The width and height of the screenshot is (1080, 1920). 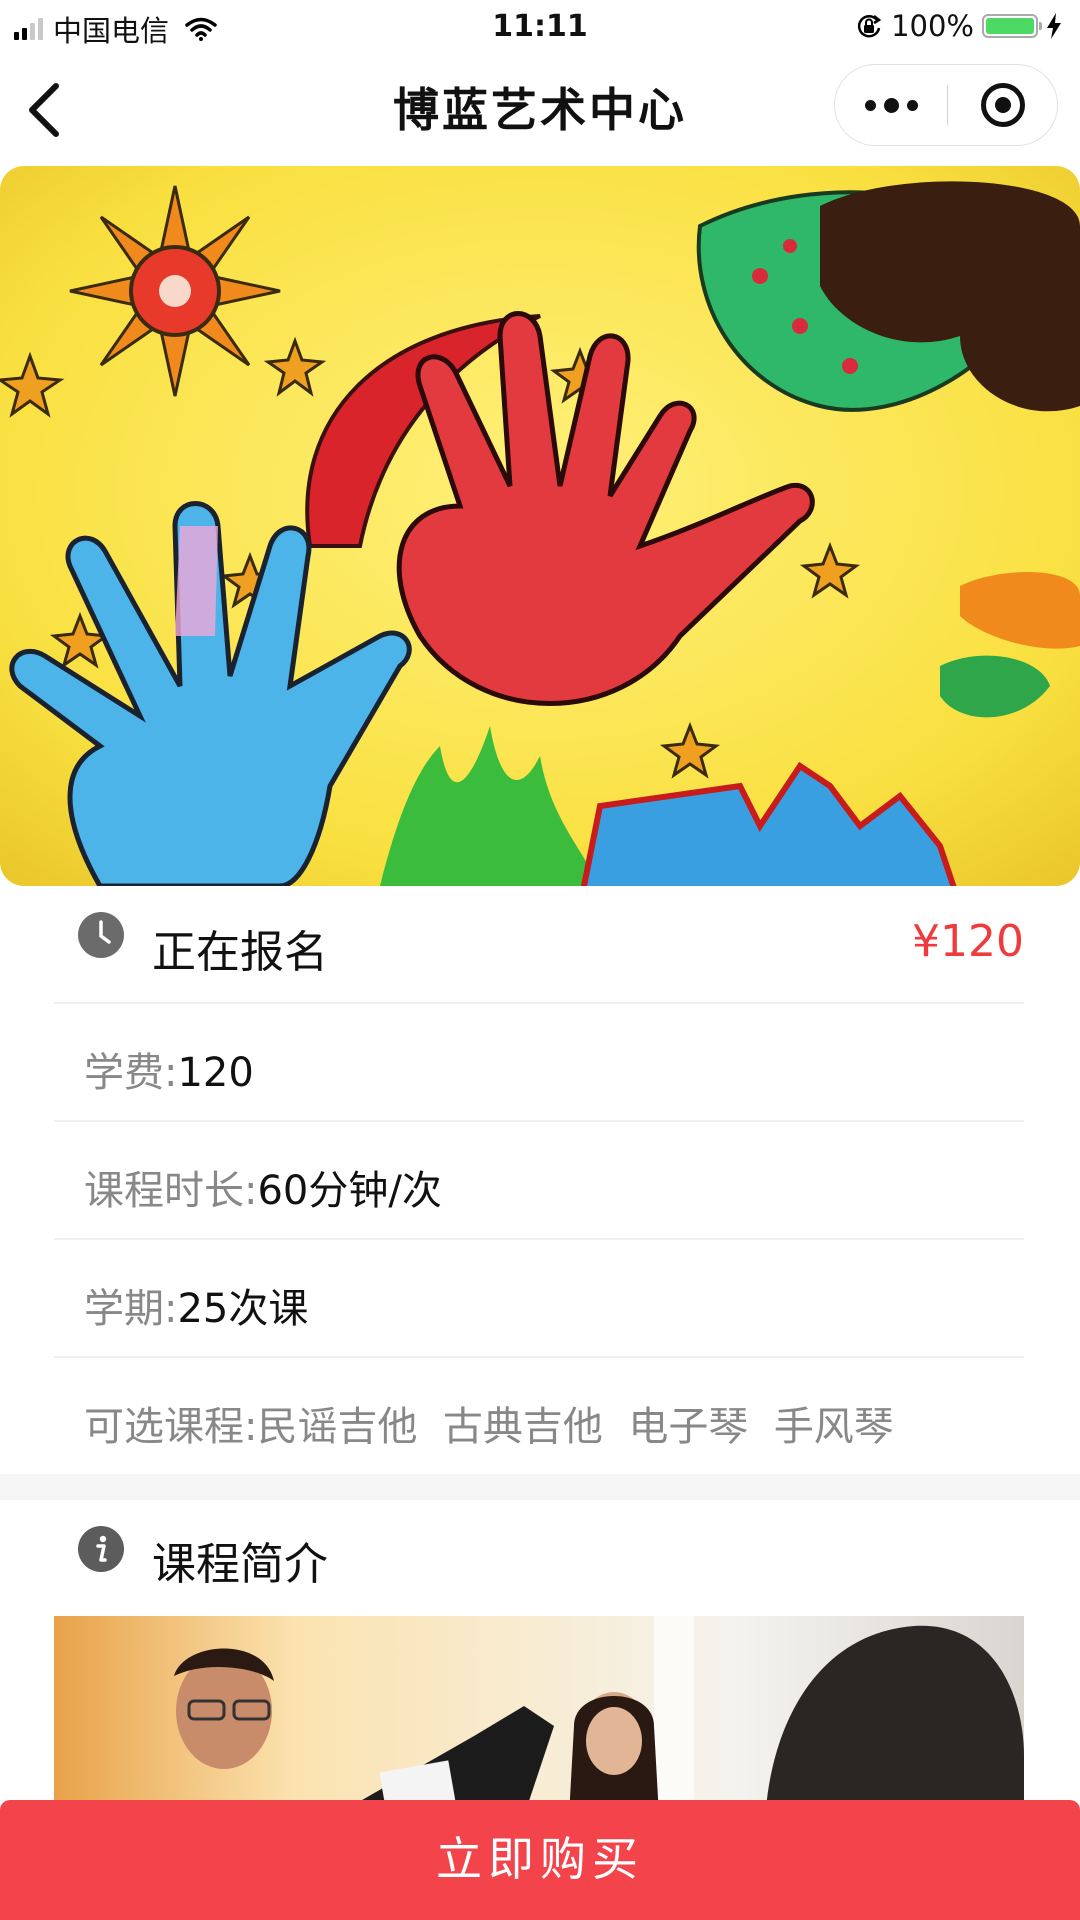 What do you see at coordinates (243, 1309) in the screenshot?
I see `term-value: 25次课` at bounding box center [243, 1309].